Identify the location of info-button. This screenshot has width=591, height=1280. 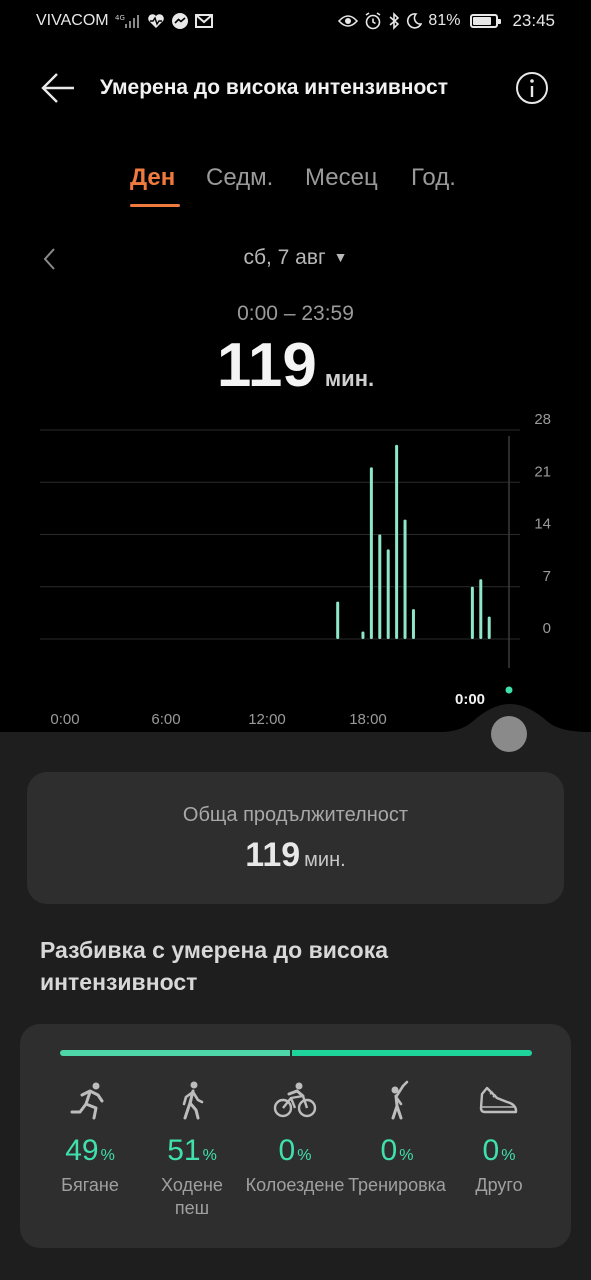
(532, 88).